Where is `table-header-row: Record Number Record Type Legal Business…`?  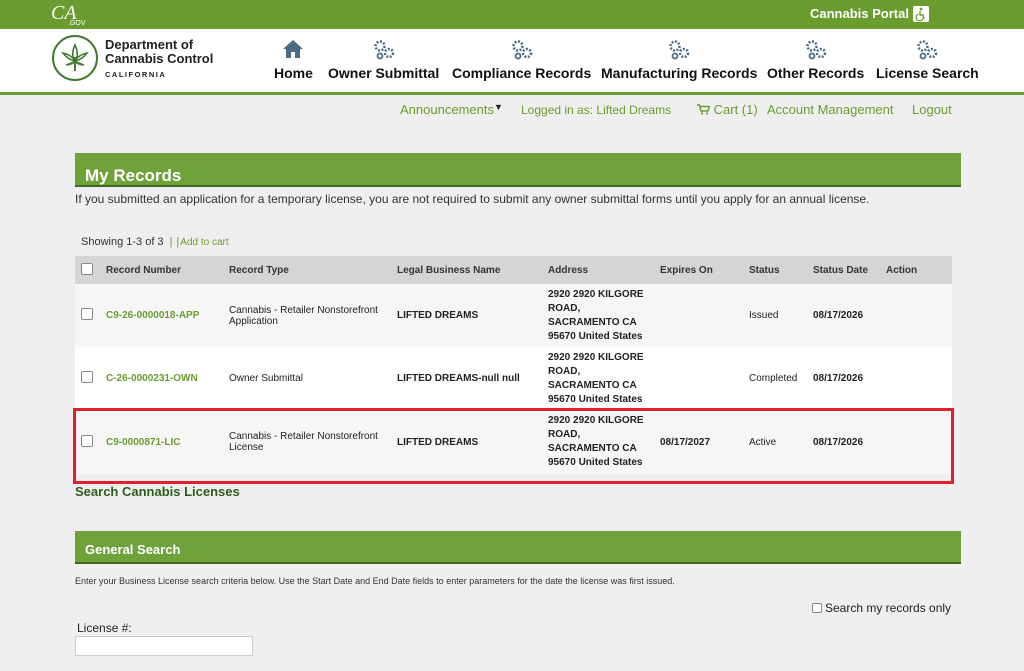 table-header-row: Record Number Record Type Legal Business… is located at coordinates (513, 270).